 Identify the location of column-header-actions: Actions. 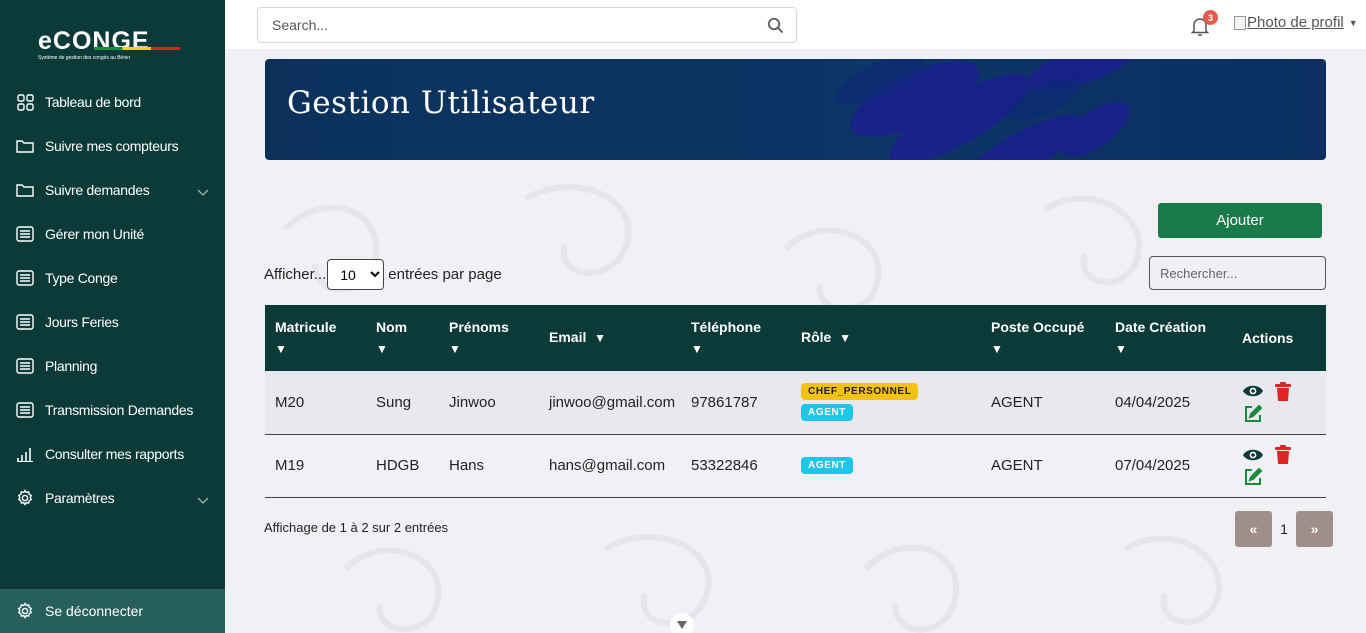
(1279, 338).